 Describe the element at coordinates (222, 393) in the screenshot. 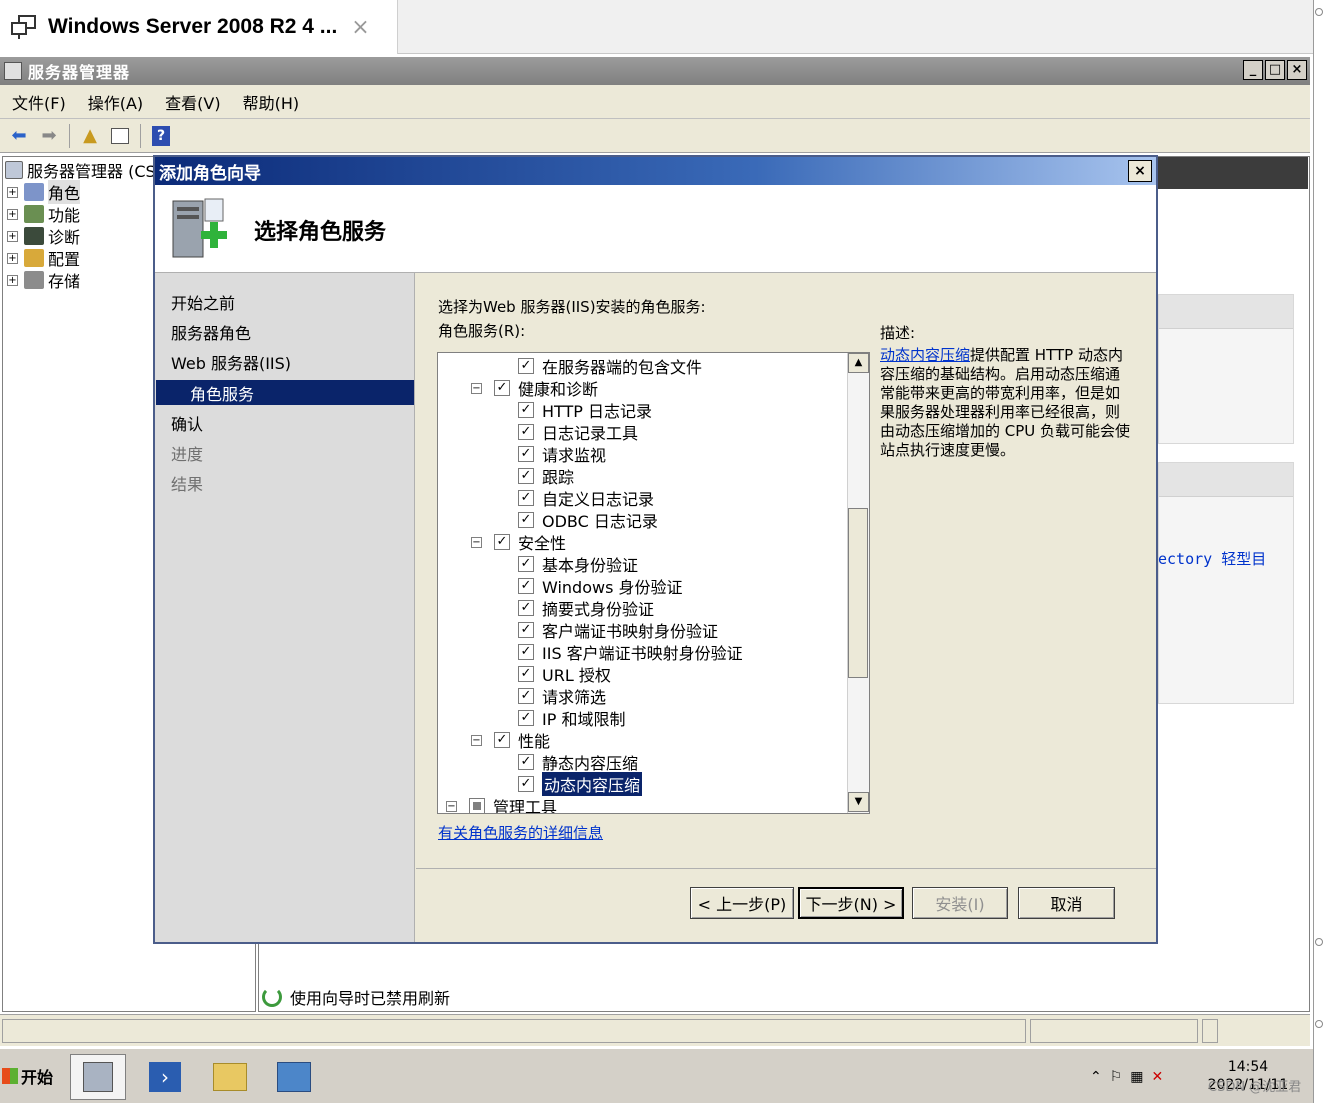

I see `nav-role-services: 角色服务` at that location.